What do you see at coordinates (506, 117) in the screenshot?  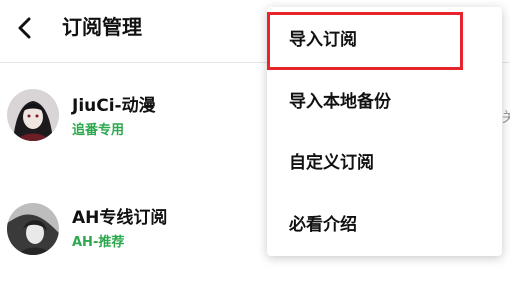 I see `clipped-action-text: 关` at bounding box center [506, 117].